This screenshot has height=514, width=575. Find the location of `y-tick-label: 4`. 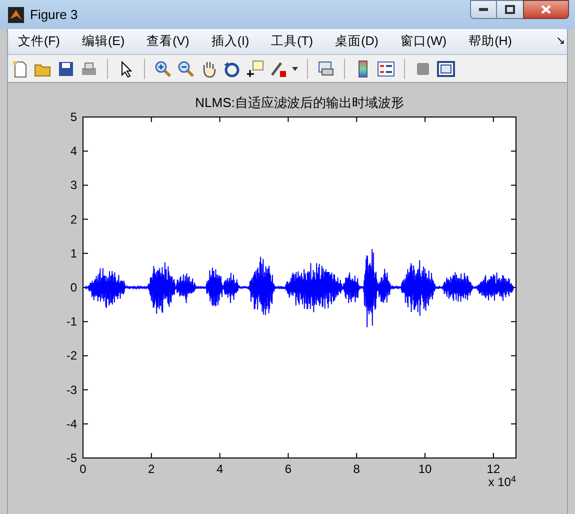

y-tick-label: 4 is located at coordinates (73, 151).